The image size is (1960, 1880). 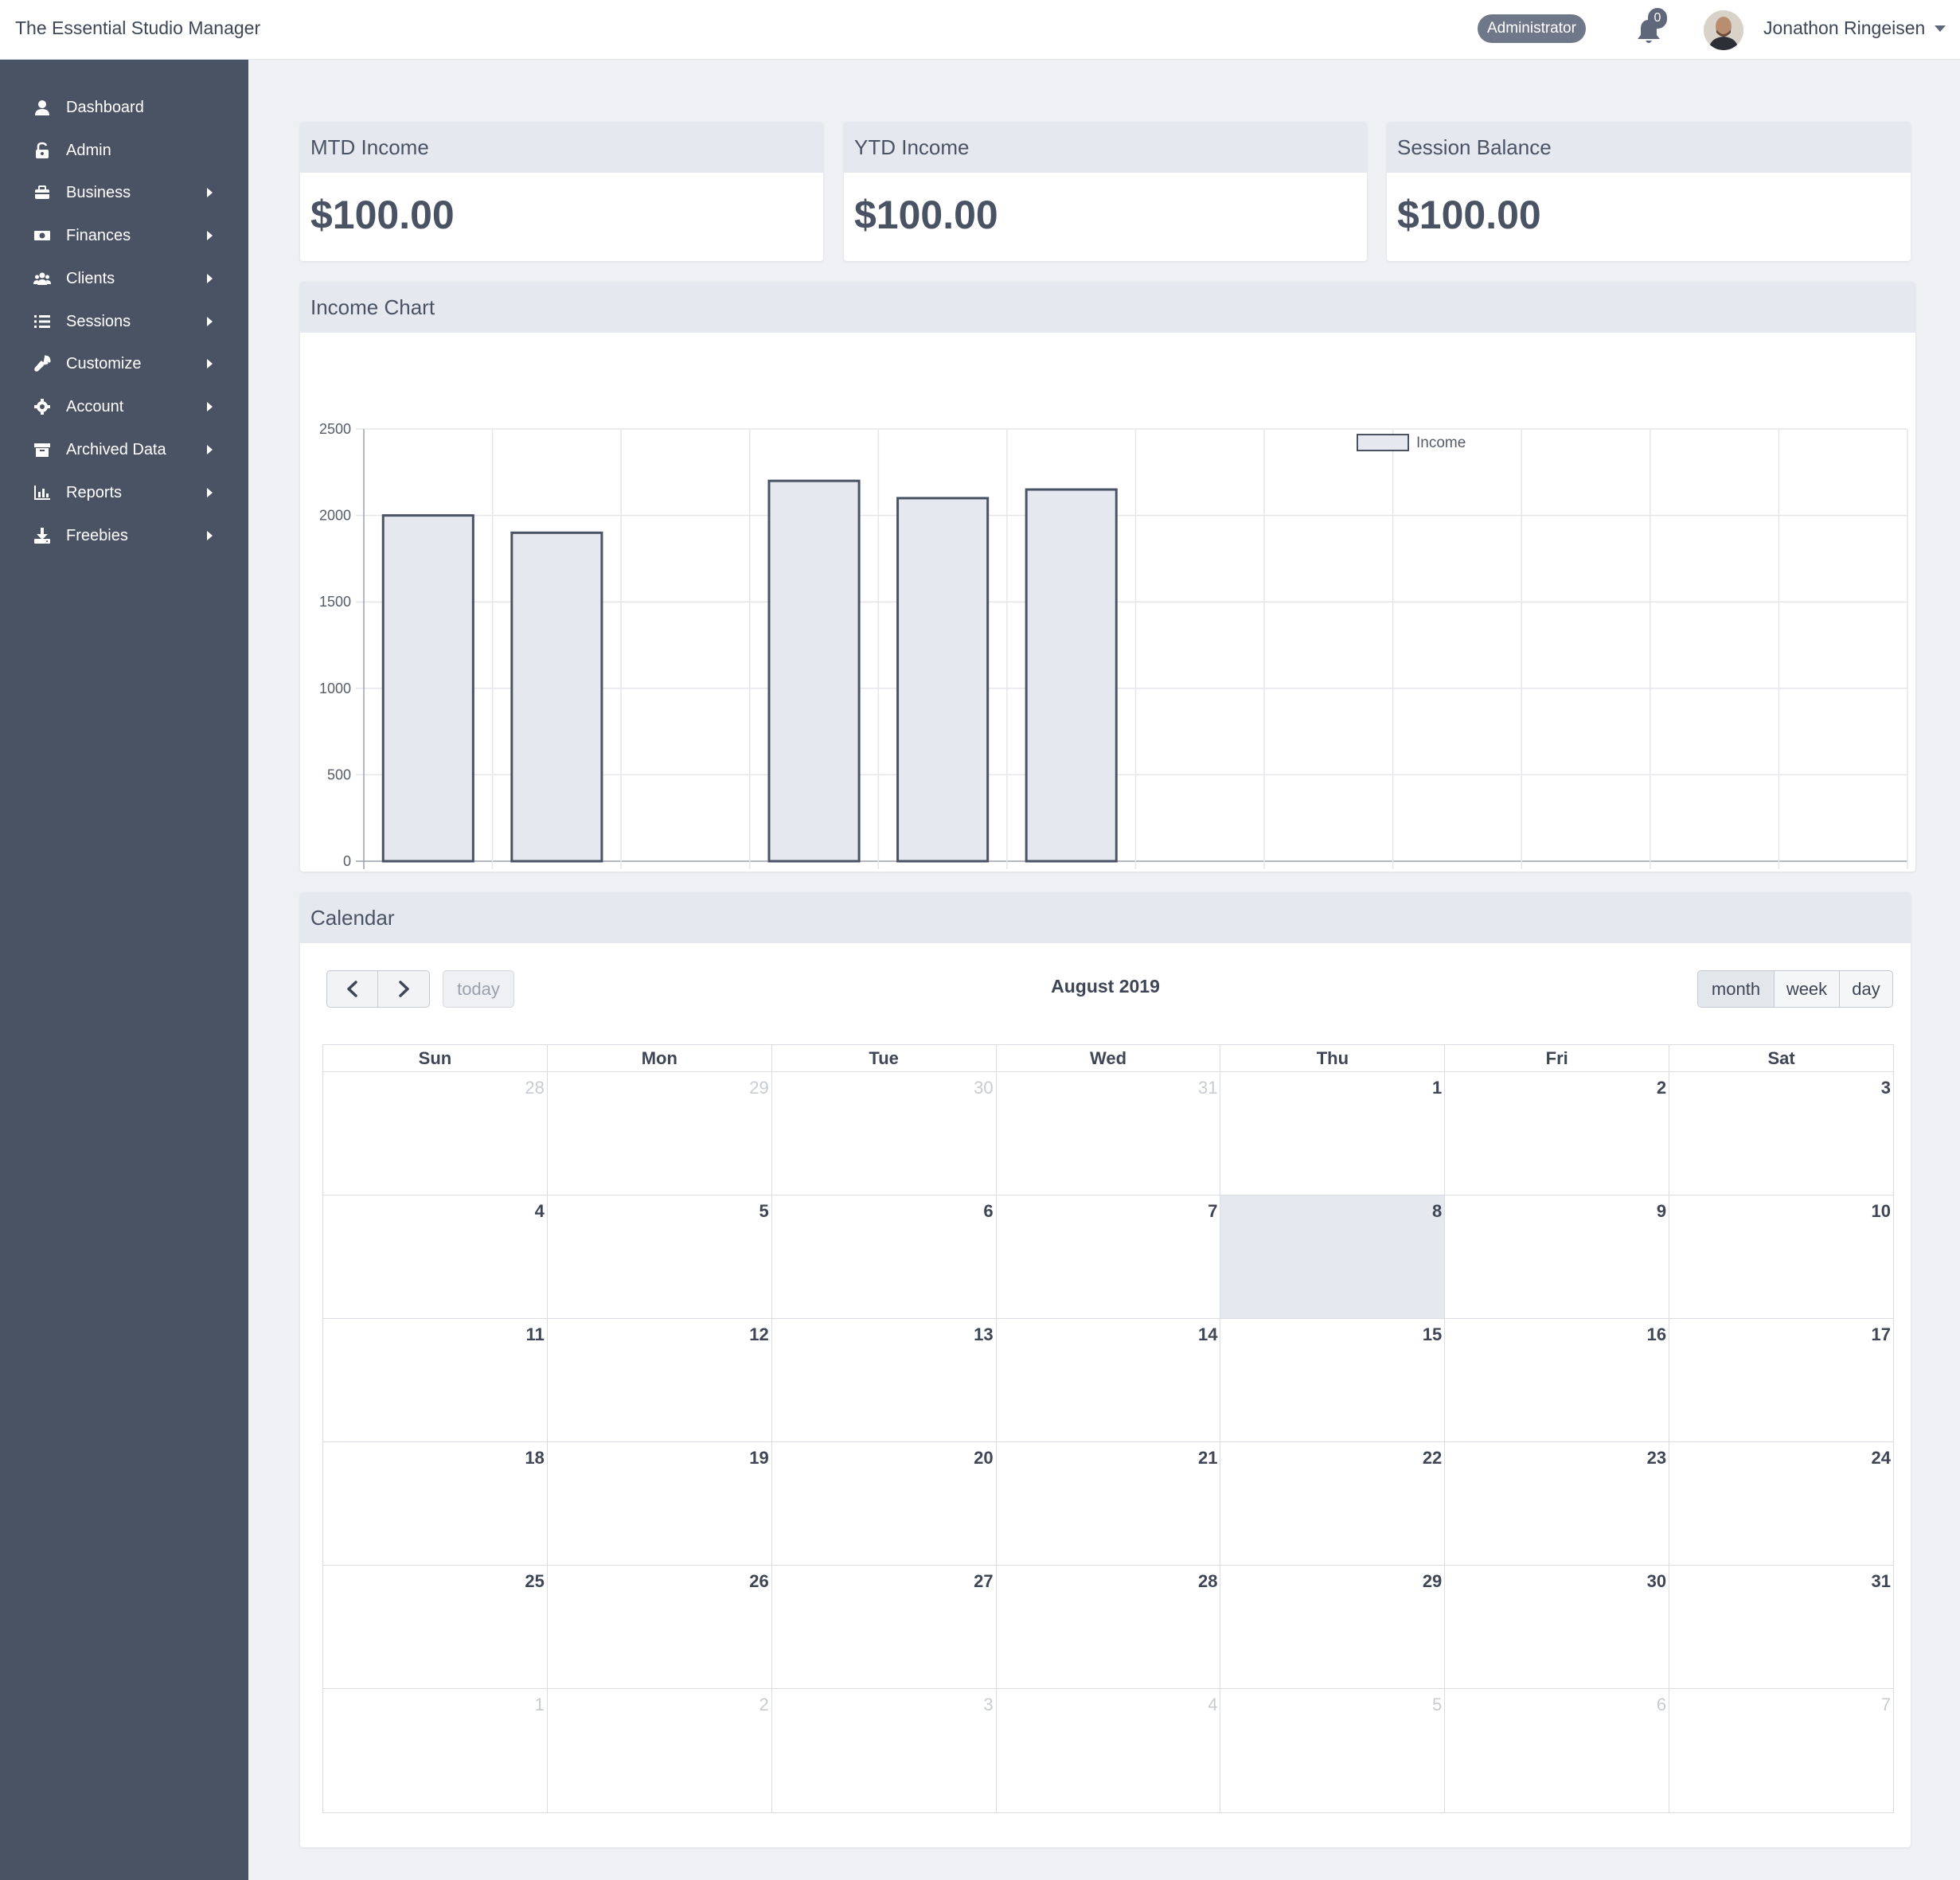 What do you see at coordinates (1781, 1380) in the screenshot?
I see `calendar-day: 17` at bounding box center [1781, 1380].